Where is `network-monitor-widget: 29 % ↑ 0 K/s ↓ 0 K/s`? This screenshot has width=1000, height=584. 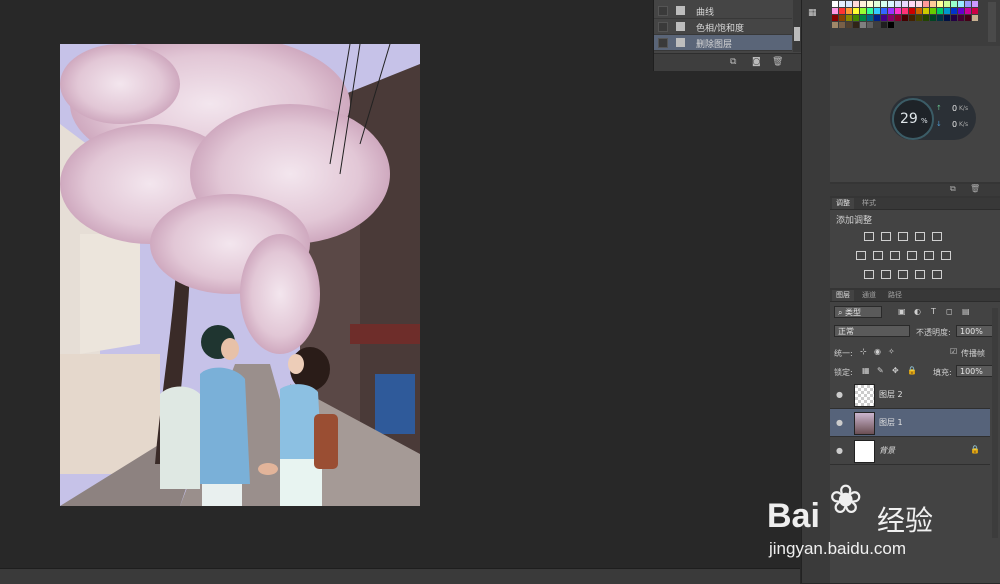
network-monitor-widget: 29 % ↑ 0 K/s ↓ 0 K/s is located at coordinates (933, 118).